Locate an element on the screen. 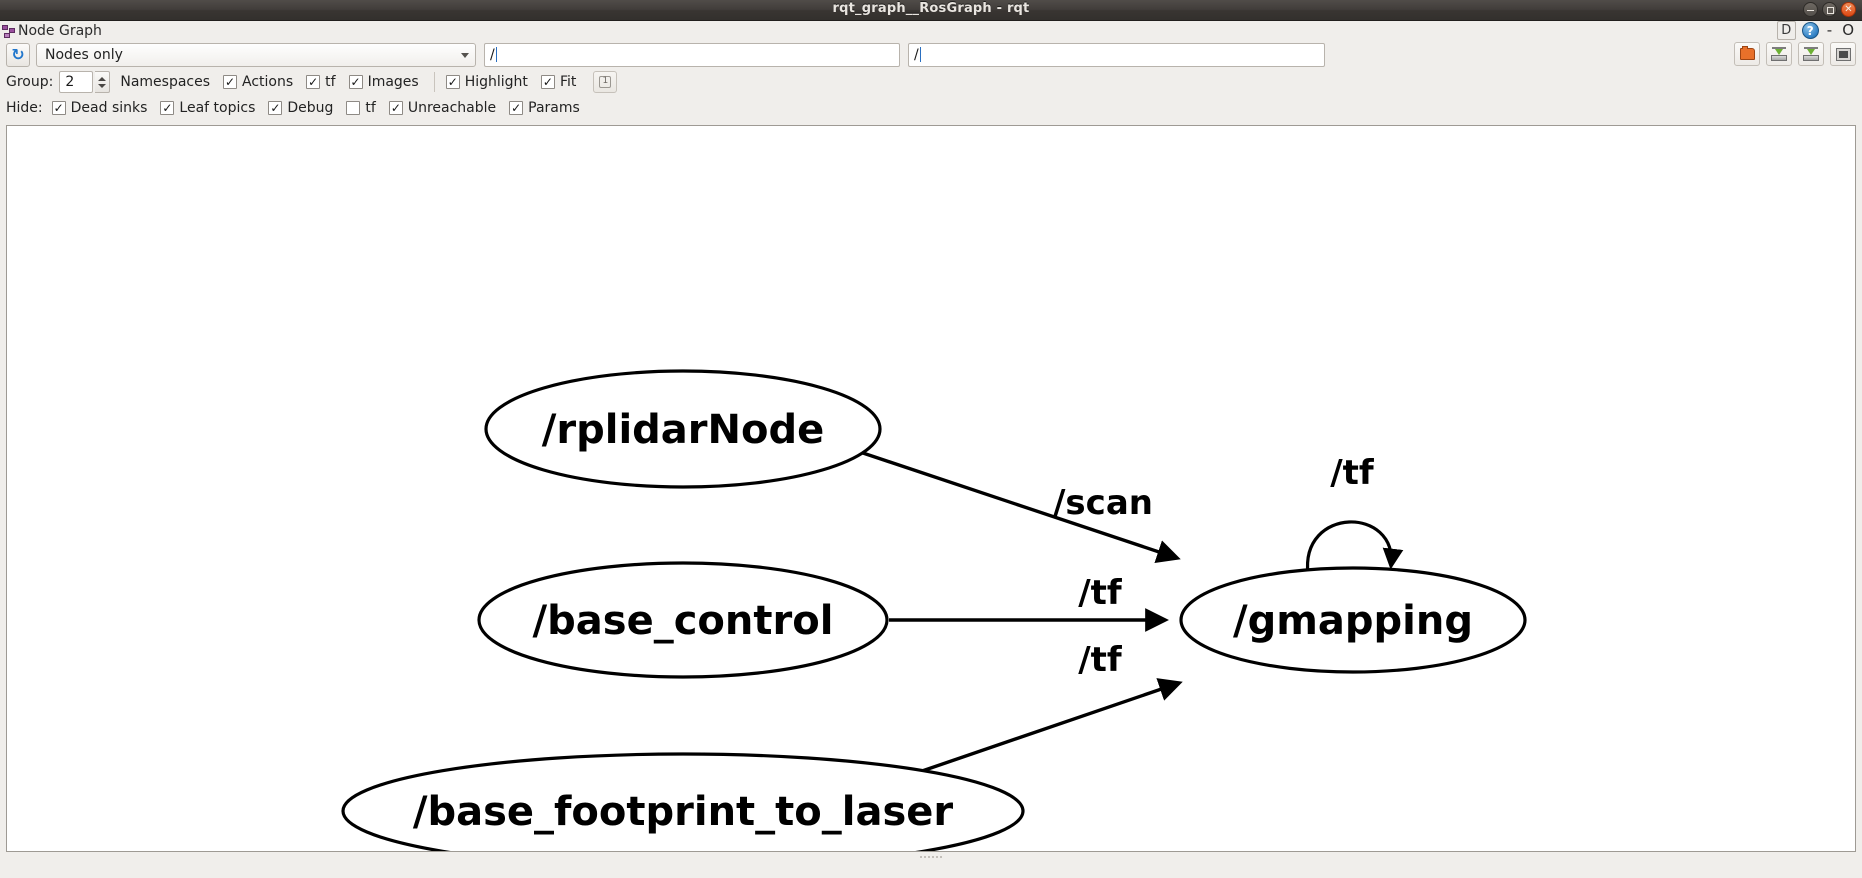 Image resolution: width=1862 pixels, height=878 pixels. hide-unreachable-checkbox: ✓ Unreachable is located at coordinates (442, 108).